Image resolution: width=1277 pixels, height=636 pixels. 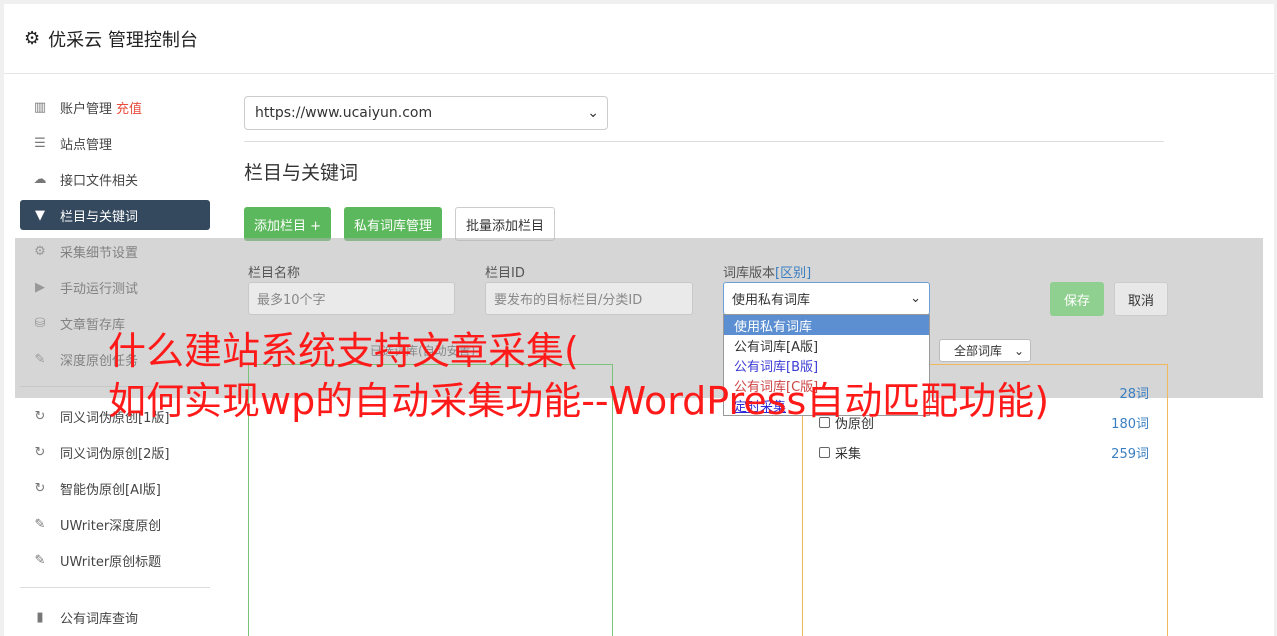 What do you see at coordinates (86, 109) in the screenshot?
I see `sidebar-item-label: 账户管理` at bounding box center [86, 109].